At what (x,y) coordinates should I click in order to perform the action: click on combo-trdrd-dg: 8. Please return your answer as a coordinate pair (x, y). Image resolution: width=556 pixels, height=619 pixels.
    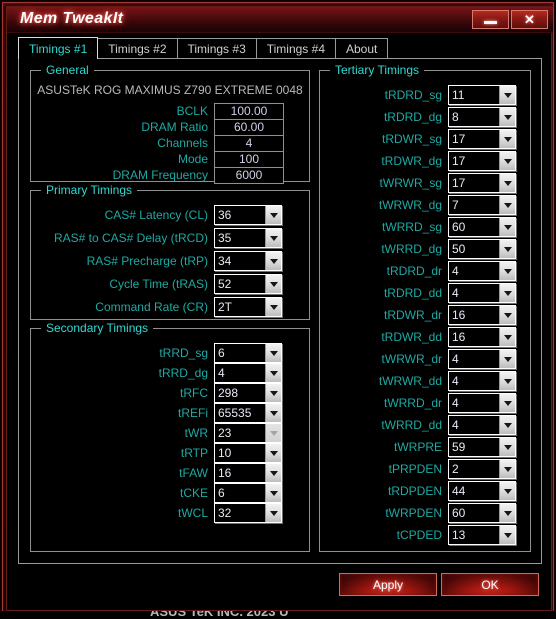
    Looking at the image, I should click on (482, 117).